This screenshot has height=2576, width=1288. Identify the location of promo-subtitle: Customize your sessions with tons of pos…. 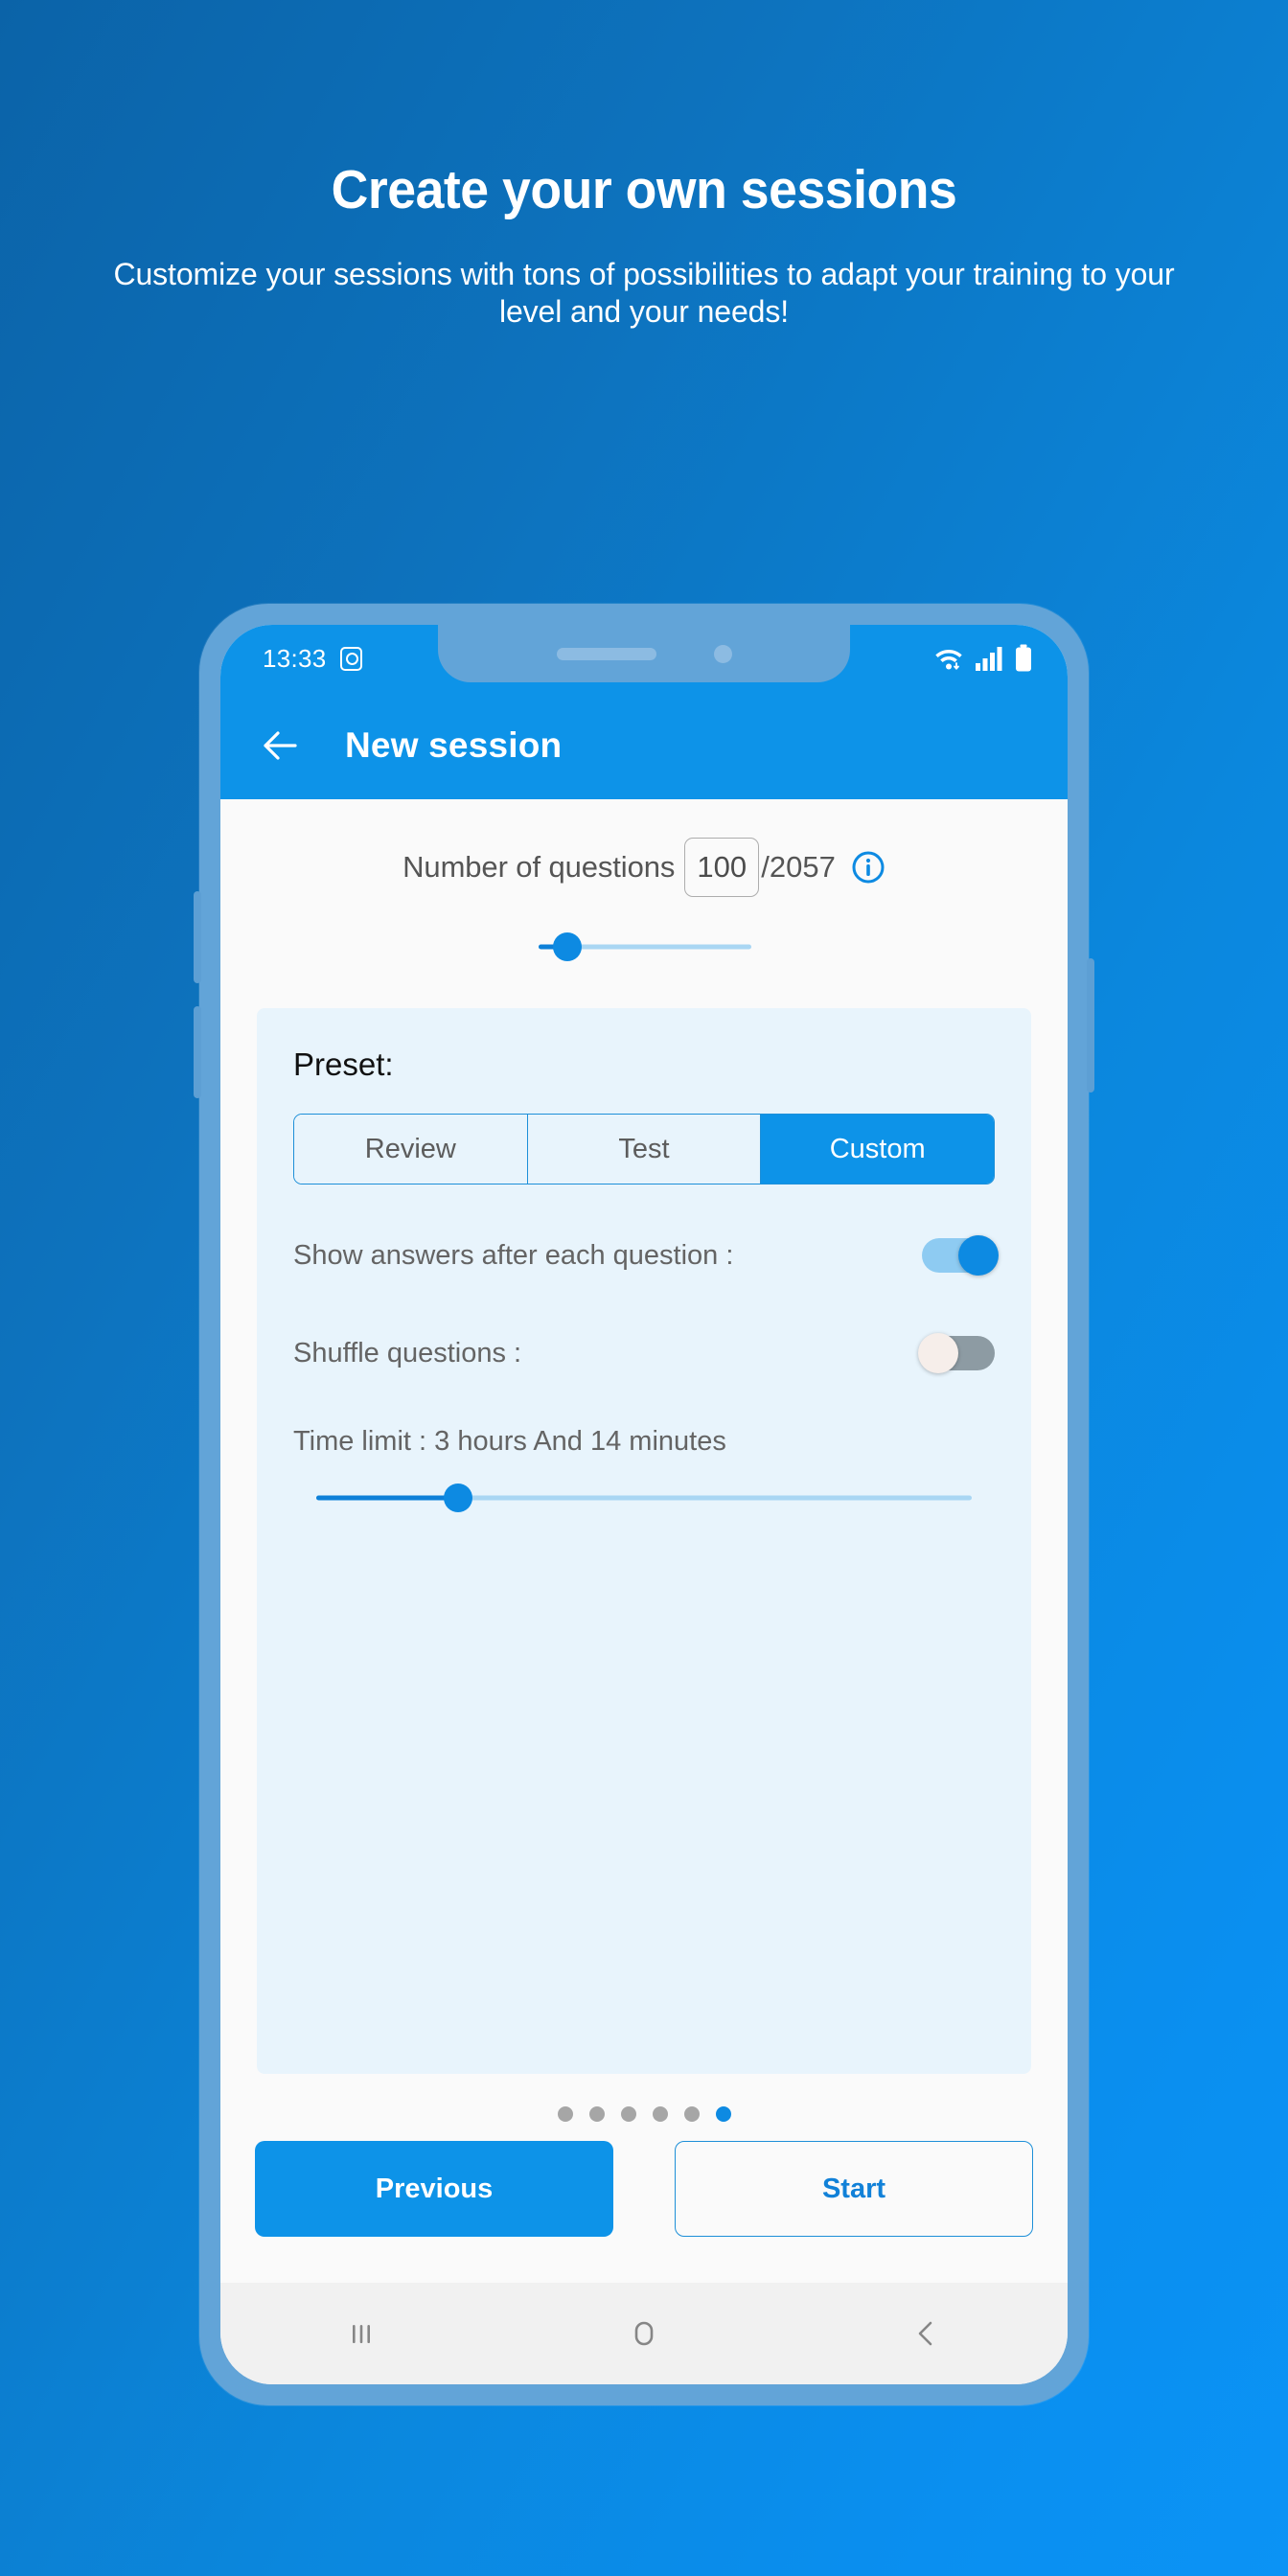
(644, 293).